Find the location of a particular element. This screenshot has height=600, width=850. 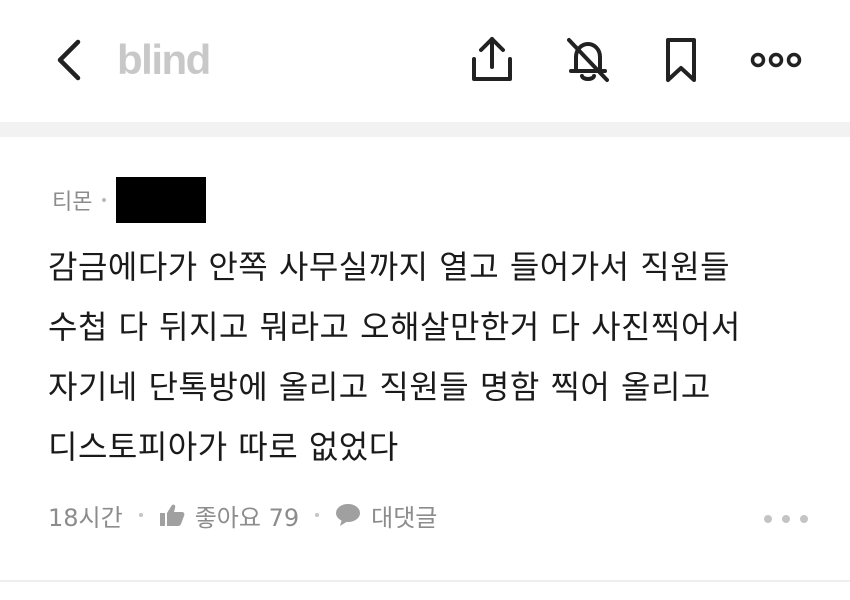

comment-line: 자기네 단톡방에 올리고 직원들 명함 찍어 올리고 is located at coordinates (379, 387).